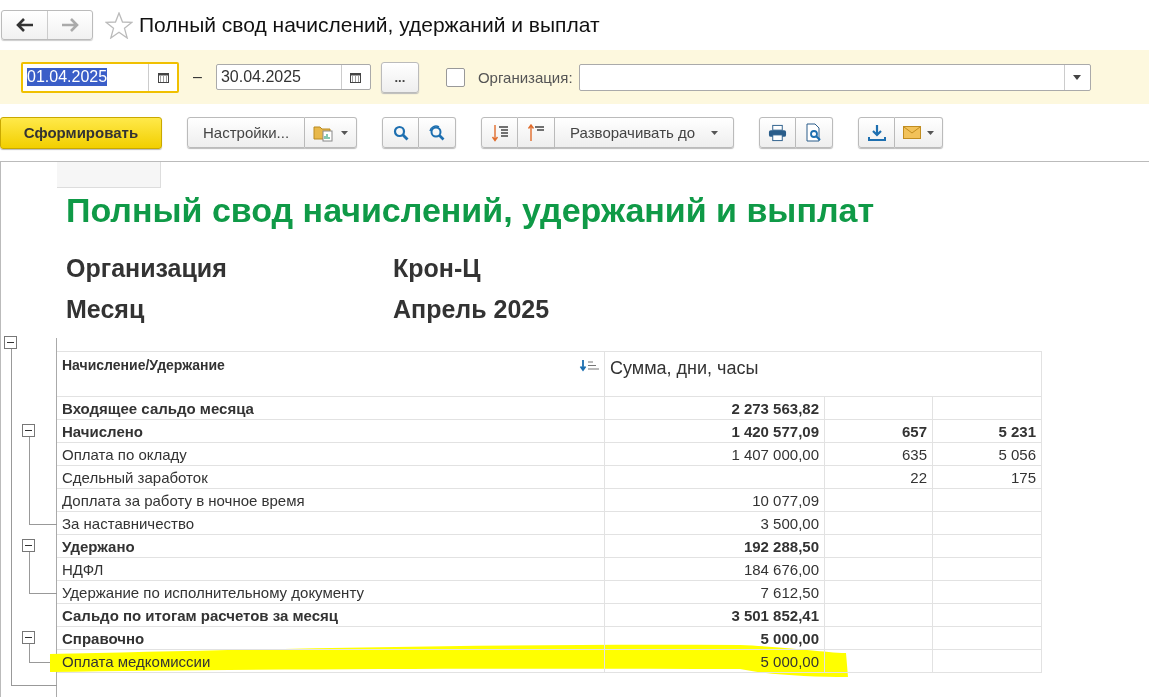  What do you see at coordinates (331, 569) in the screenshot?
I see `table-cell: НДФЛ` at bounding box center [331, 569].